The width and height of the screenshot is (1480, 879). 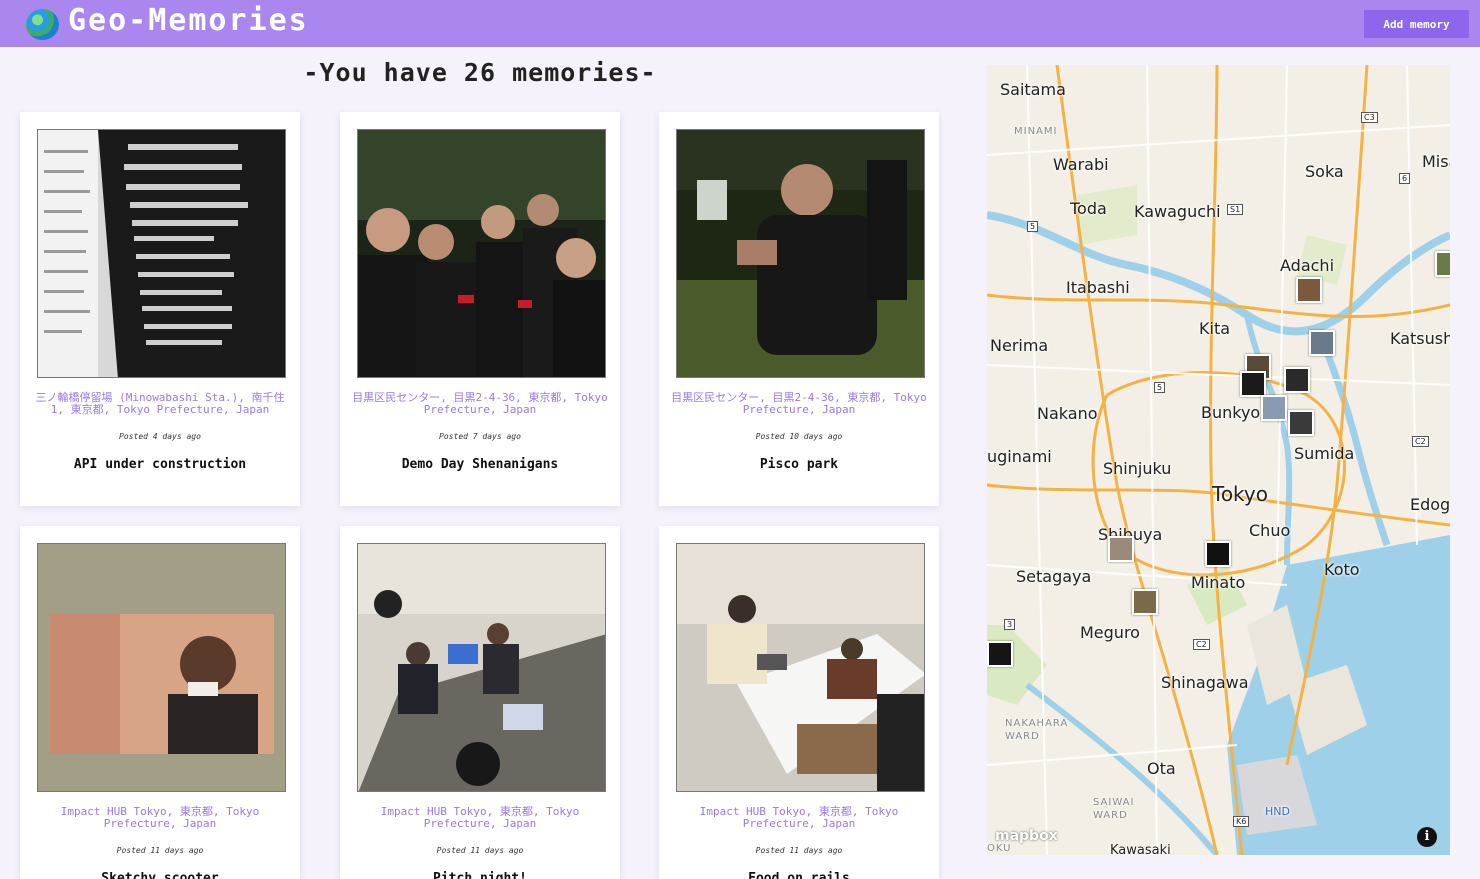 I want to click on memory-title: Food on rails, so click(x=799, y=875).